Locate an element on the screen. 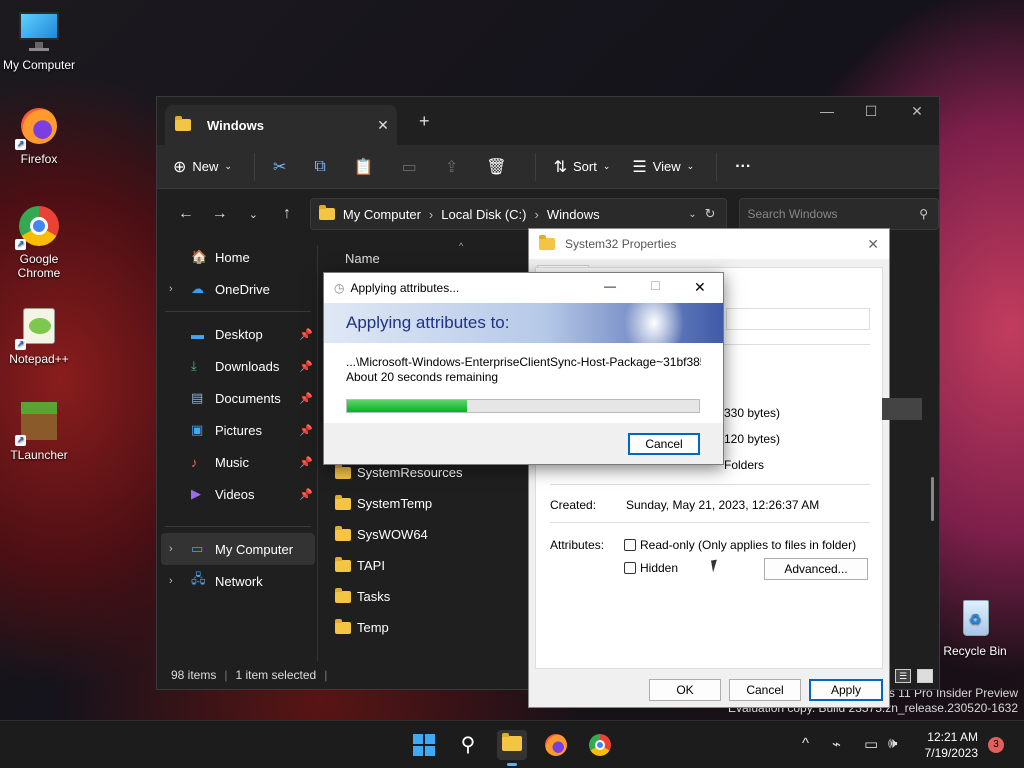 The image size is (1024, 768). search-input: Search Windows ⚲ is located at coordinates (838, 214).